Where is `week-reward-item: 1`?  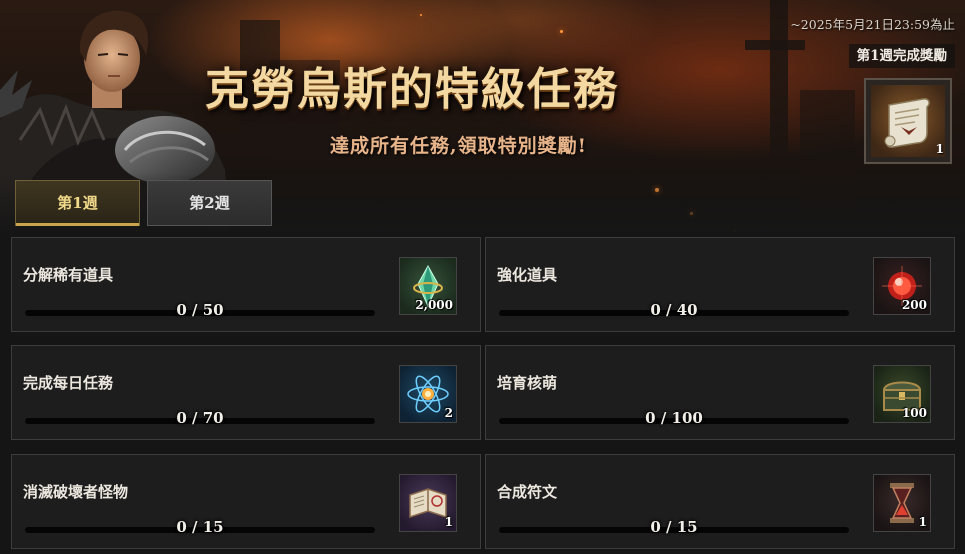 week-reward-item: 1 is located at coordinates (908, 121).